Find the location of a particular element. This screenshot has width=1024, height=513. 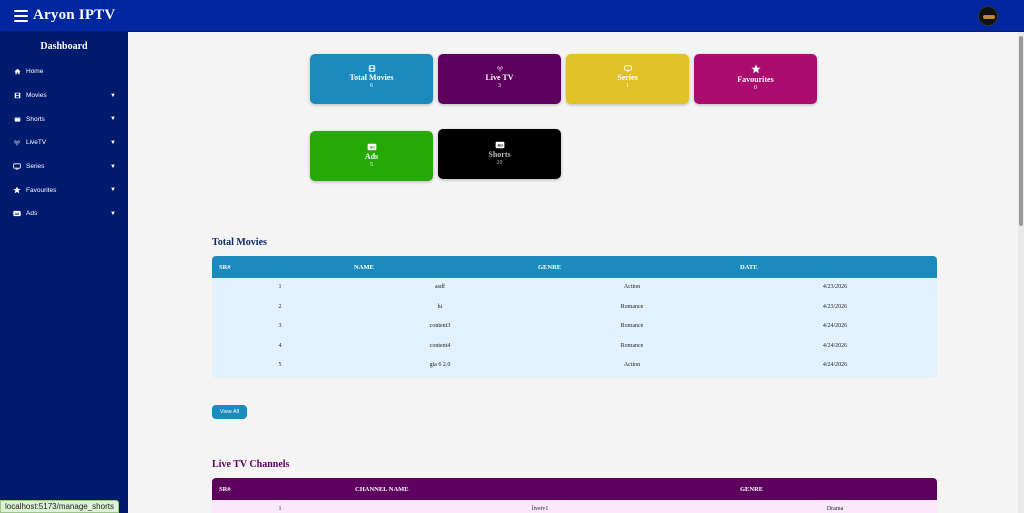

livetv-table: SR# CHANNEL NAME GENRE 1 livetv1 Drama is located at coordinates (574, 495).